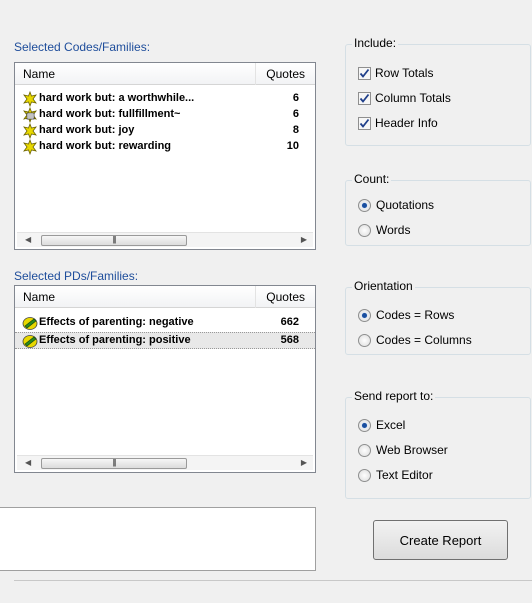 This screenshot has width=532, height=603. What do you see at coordinates (393, 230) in the screenshot?
I see `words-label: Words` at bounding box center [393, 230].